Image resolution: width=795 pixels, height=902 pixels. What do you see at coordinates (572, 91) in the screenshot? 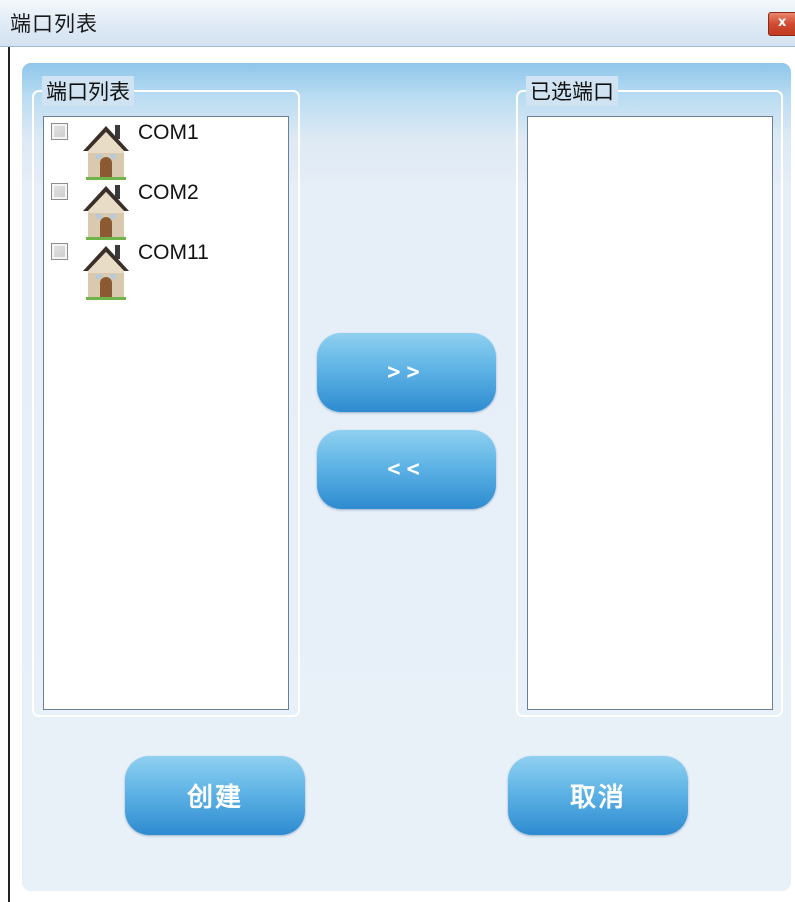
I see `selected-ports-legend: 已选端口` at bounding box center [572, 91].